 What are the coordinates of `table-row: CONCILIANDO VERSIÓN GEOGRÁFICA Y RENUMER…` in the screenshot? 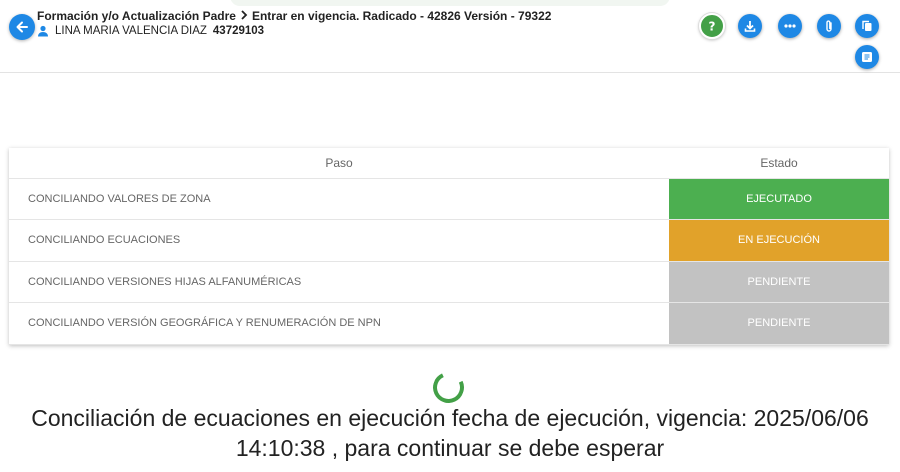 It's located at (449, 323).